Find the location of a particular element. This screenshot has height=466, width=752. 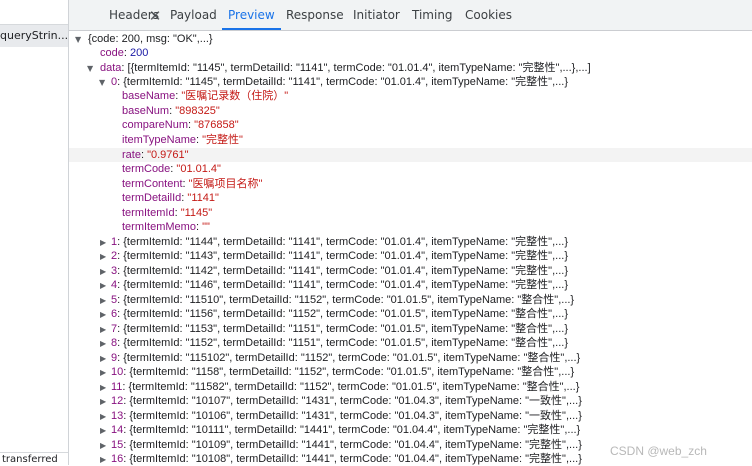

tree-row-code: code: 200 is located at coordinates (124, 53).